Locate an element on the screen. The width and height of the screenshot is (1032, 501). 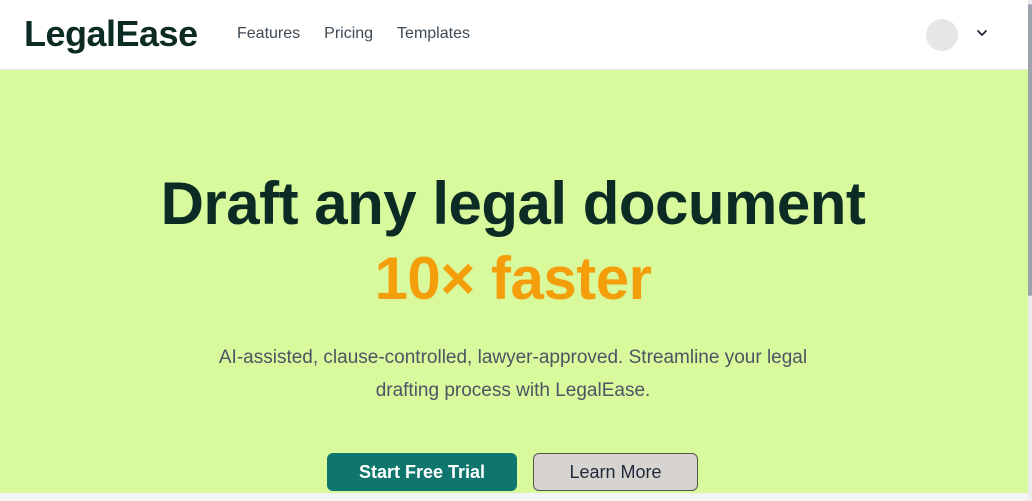
nav-link-templates: Templates is located at coordinates (433, 34).